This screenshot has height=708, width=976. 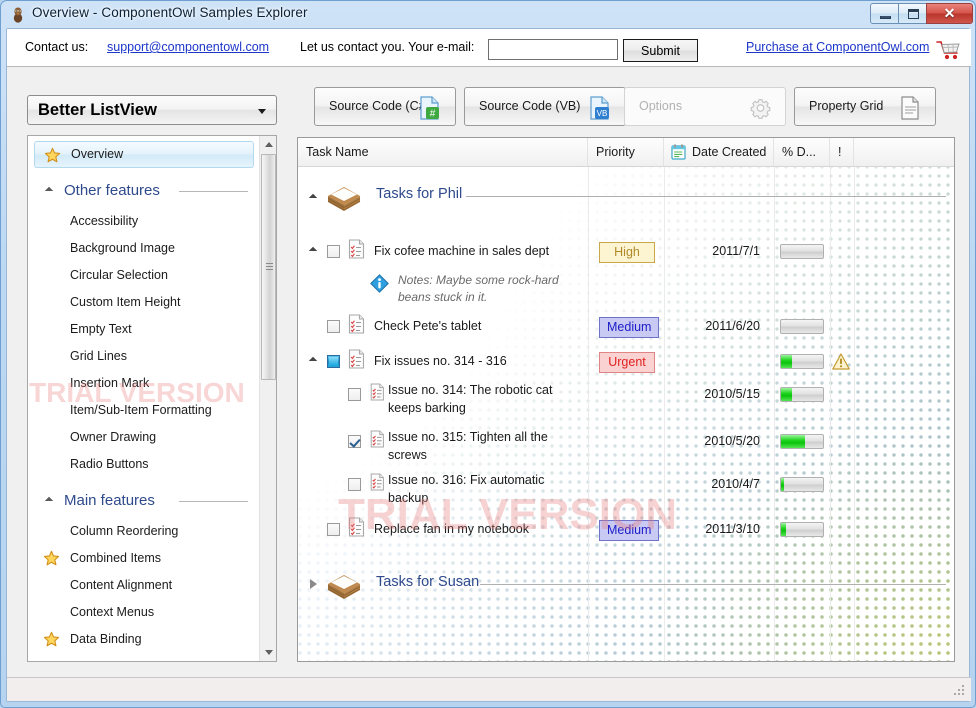 I want to click on sidebar-item-label: Content Alignment, so click(x=121, y=585).